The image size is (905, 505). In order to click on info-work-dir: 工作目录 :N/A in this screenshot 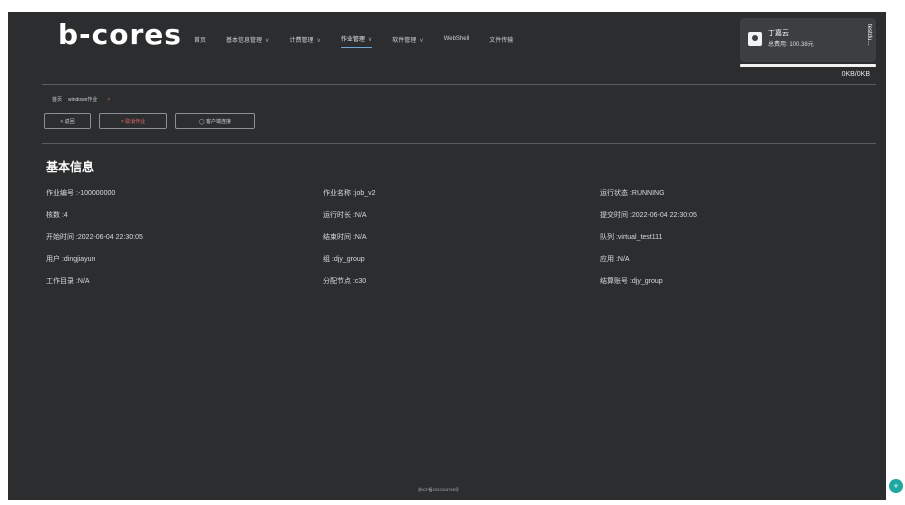, I will do `click(68, 281)`.